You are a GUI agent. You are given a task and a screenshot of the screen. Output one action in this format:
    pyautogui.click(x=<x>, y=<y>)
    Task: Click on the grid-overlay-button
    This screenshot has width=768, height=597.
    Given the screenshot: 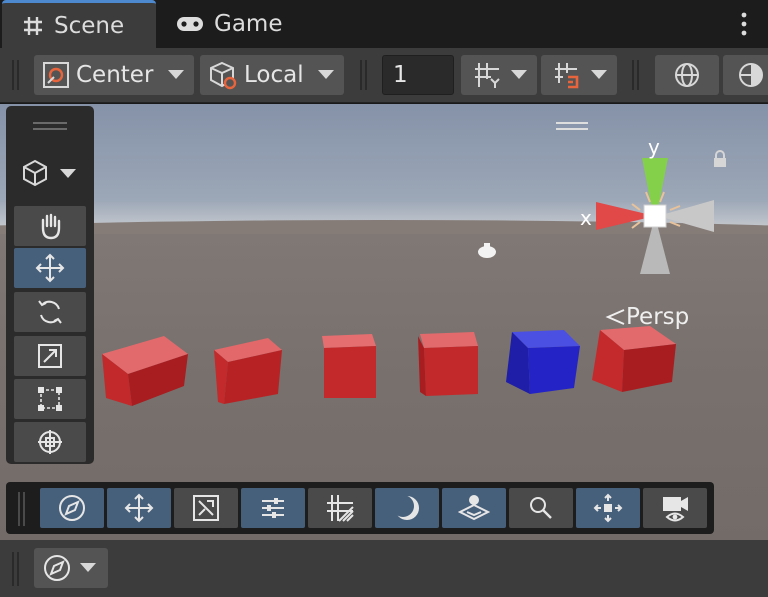 What is the action you would take?
    pyautogui.click(x=273, y=508)
    